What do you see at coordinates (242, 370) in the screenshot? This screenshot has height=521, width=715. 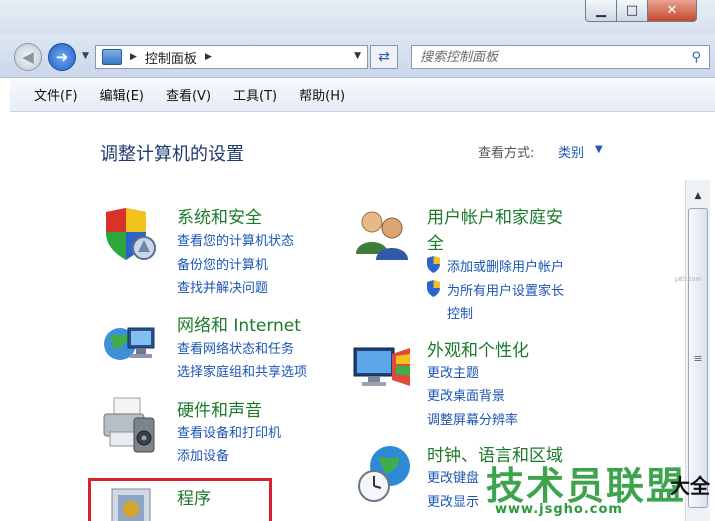 I see `link-homegroup-sharing: 选择家庭组和共享选项` at bounding box center [242, 370].